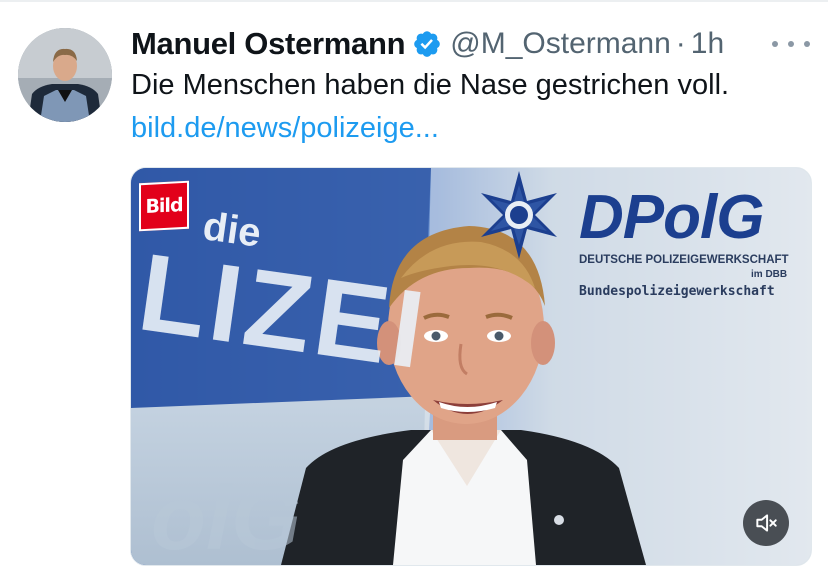  What do you see at coordinates (671, 217) in the screenshot?
I see `dpolg-logo: DPolG` at bounding box center [671, 217].